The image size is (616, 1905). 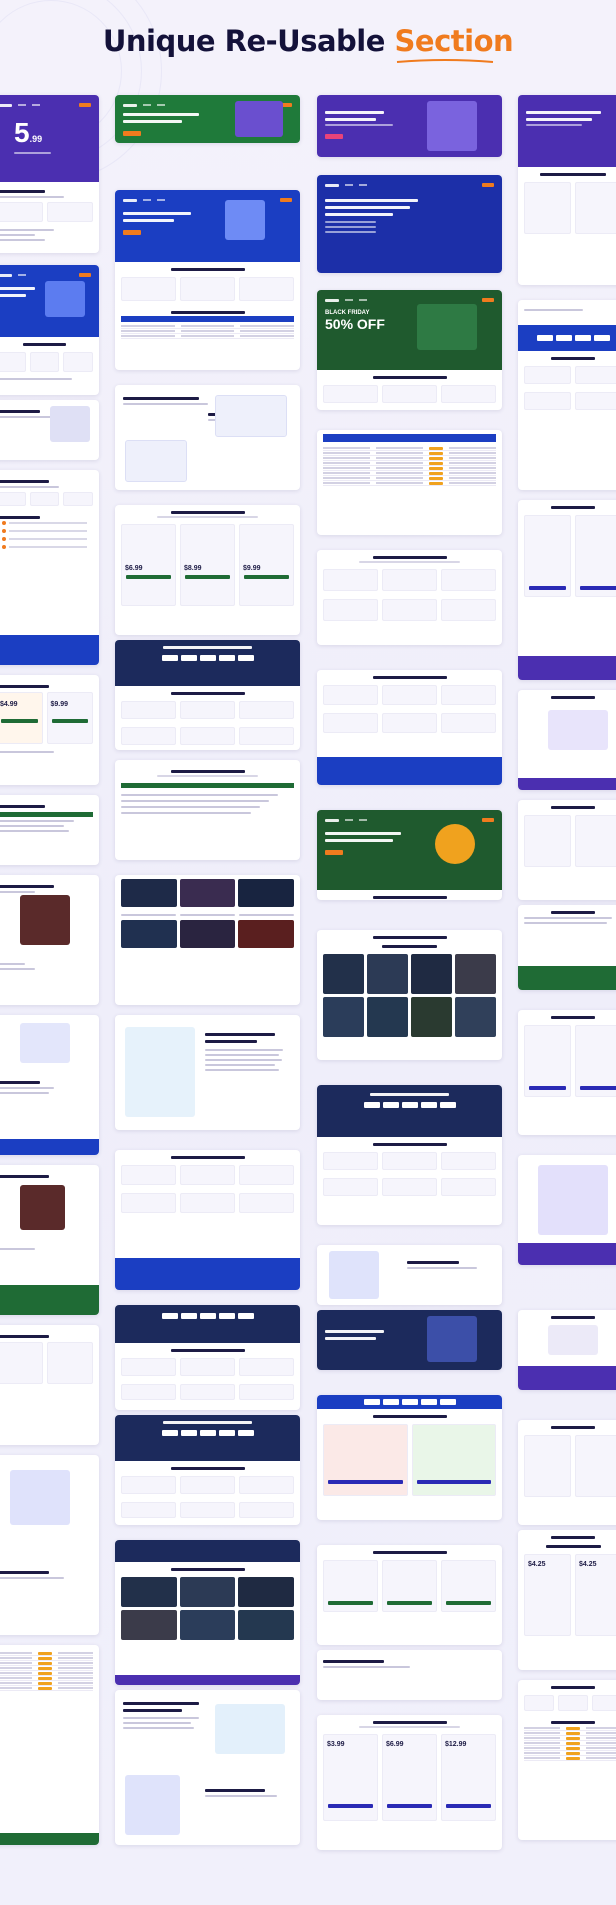 I want to click on preview-card-websites-hero, so click(x=409, y=224).